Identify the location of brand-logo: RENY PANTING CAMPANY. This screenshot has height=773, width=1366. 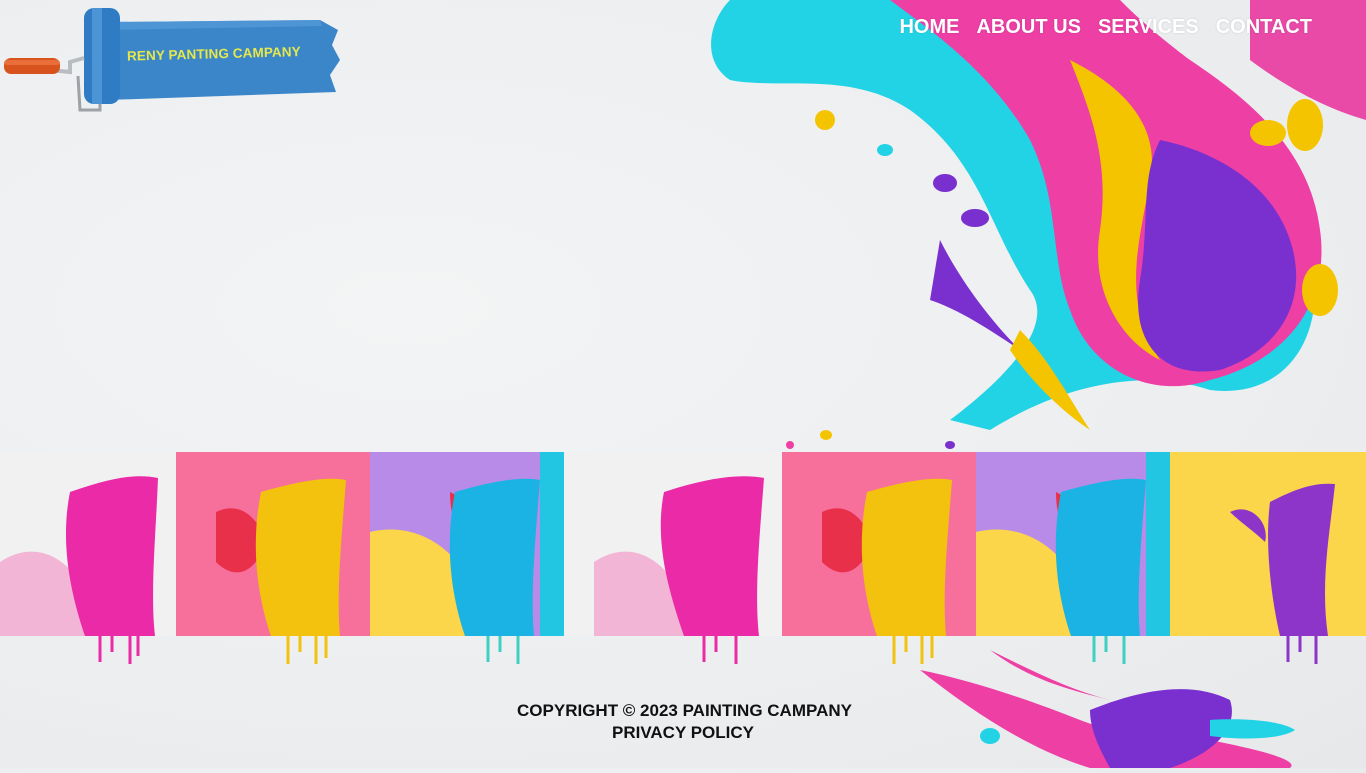
(172, 57).